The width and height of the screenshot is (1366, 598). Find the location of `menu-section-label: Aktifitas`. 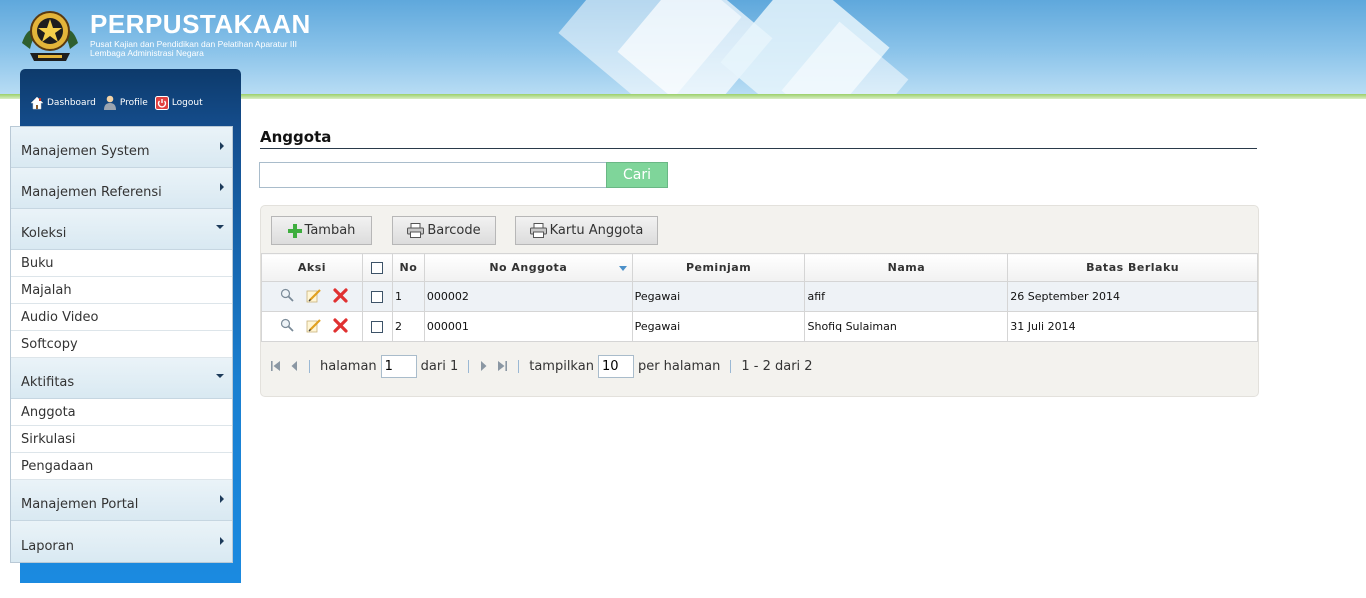

menu-section-label: Aktifitas is located at coordinates (48, 382).